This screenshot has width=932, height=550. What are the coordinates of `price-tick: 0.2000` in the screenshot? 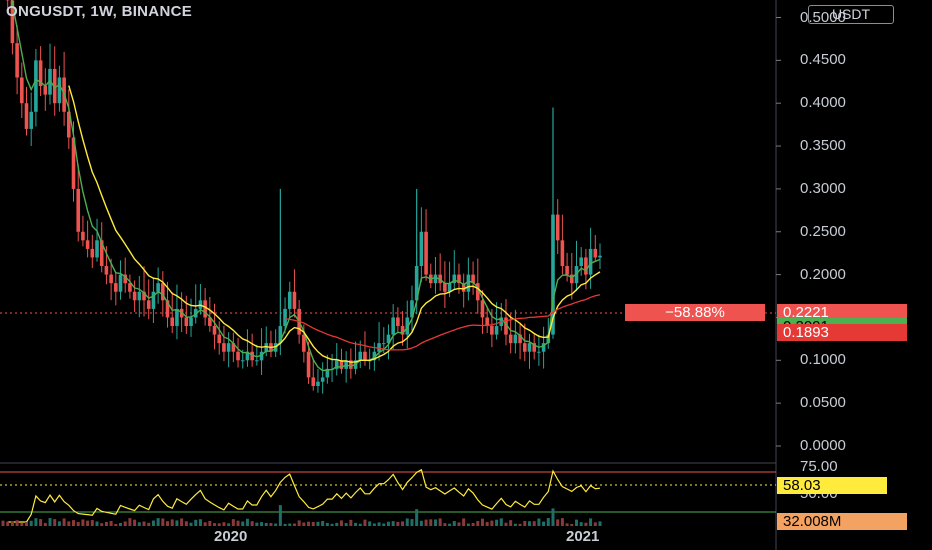 It's located at (823, 274).